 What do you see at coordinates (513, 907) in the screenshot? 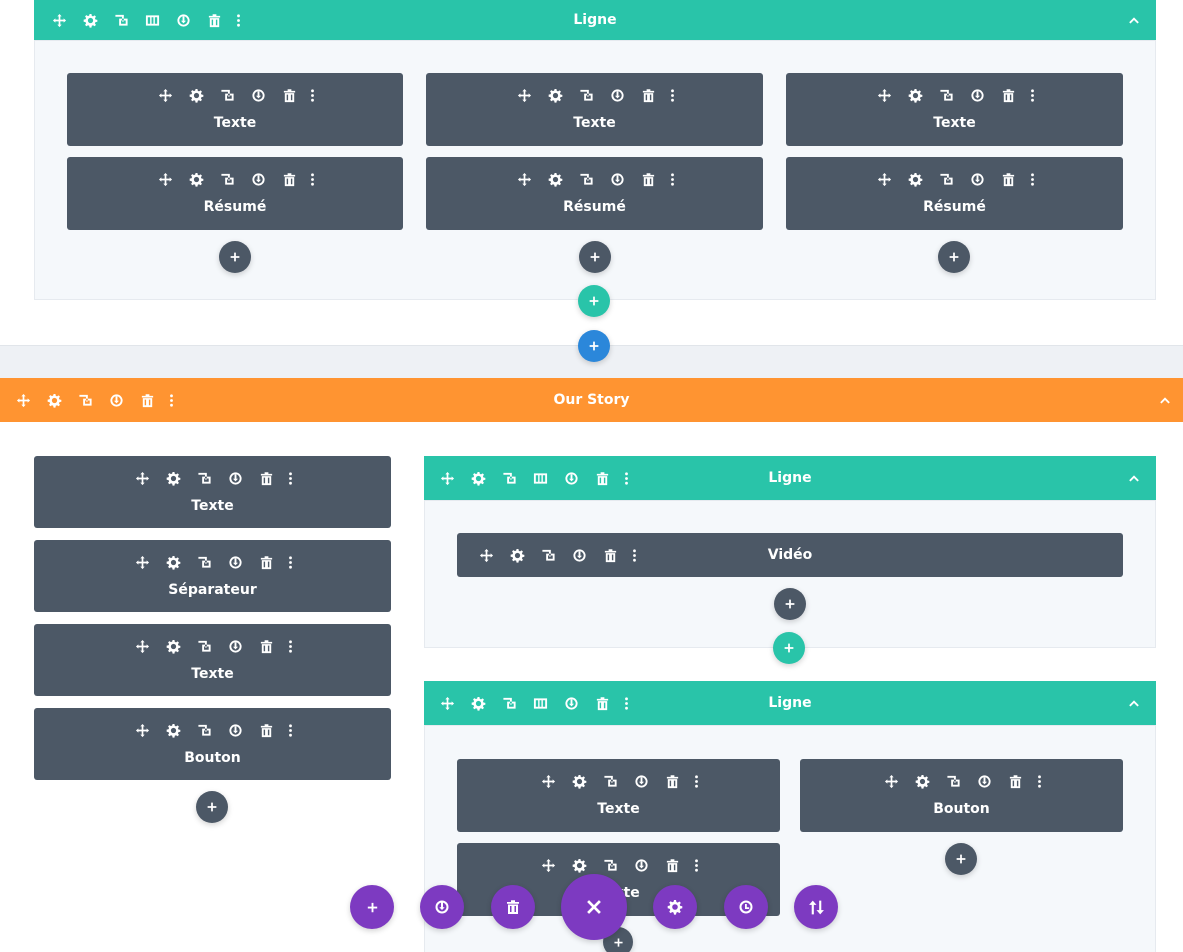
I see `delete-button` at bounding box center [513, 907].